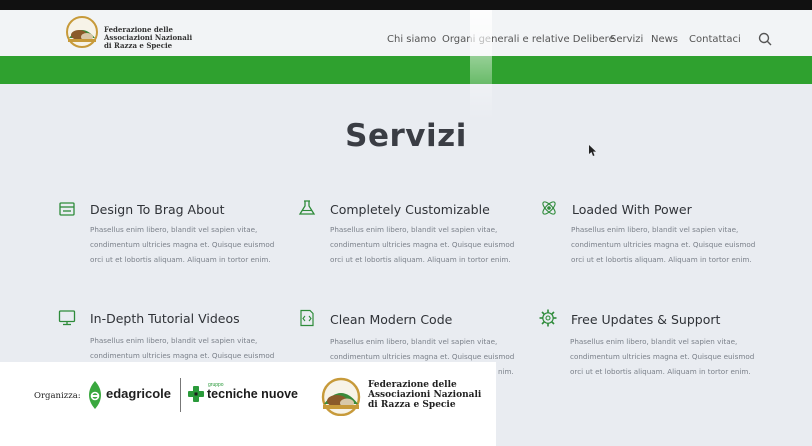  I want to click on feature-title: Free Updates & Support, so click(646, 319).